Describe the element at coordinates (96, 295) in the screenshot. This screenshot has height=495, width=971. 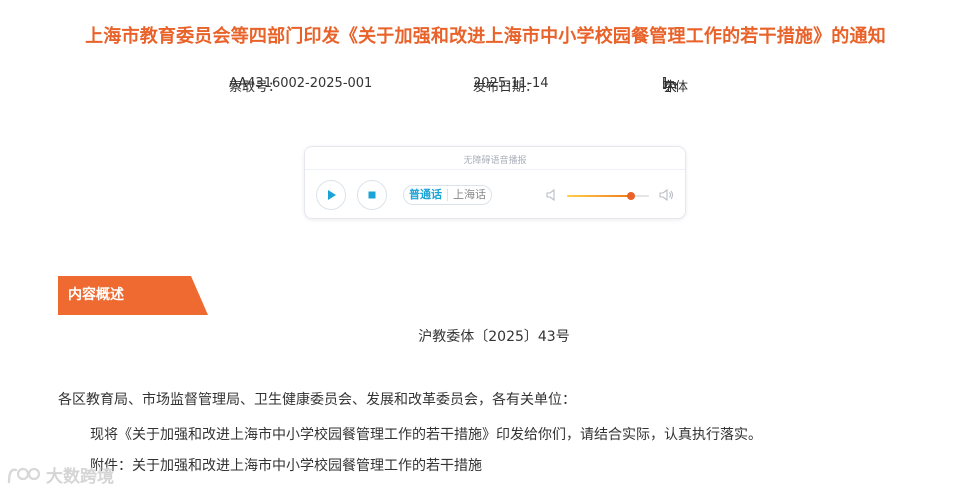
I see `section-tab-label: 内容概述` at that location.